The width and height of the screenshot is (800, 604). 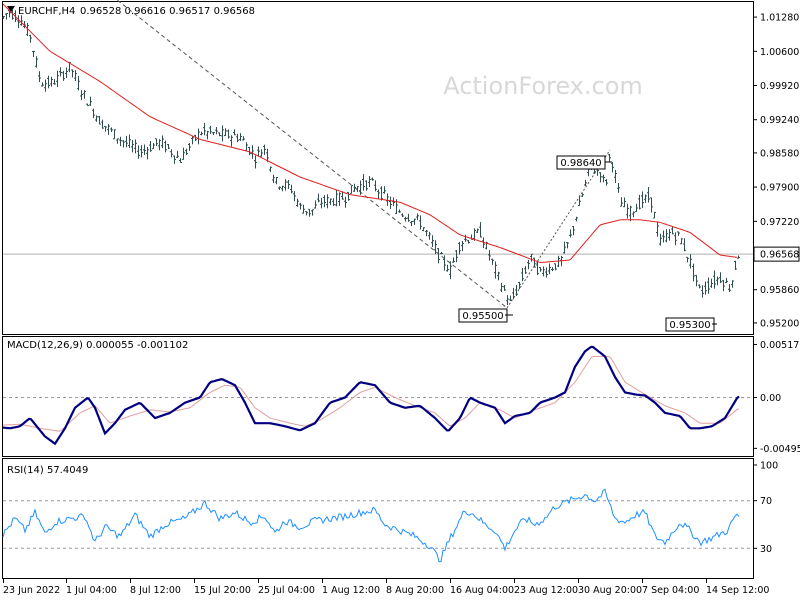 What do you see at coordinates (482, 590) in the screenshot?
I see `x-tick-label: 16 Aug 04:00` at bounding box center [482, 590].